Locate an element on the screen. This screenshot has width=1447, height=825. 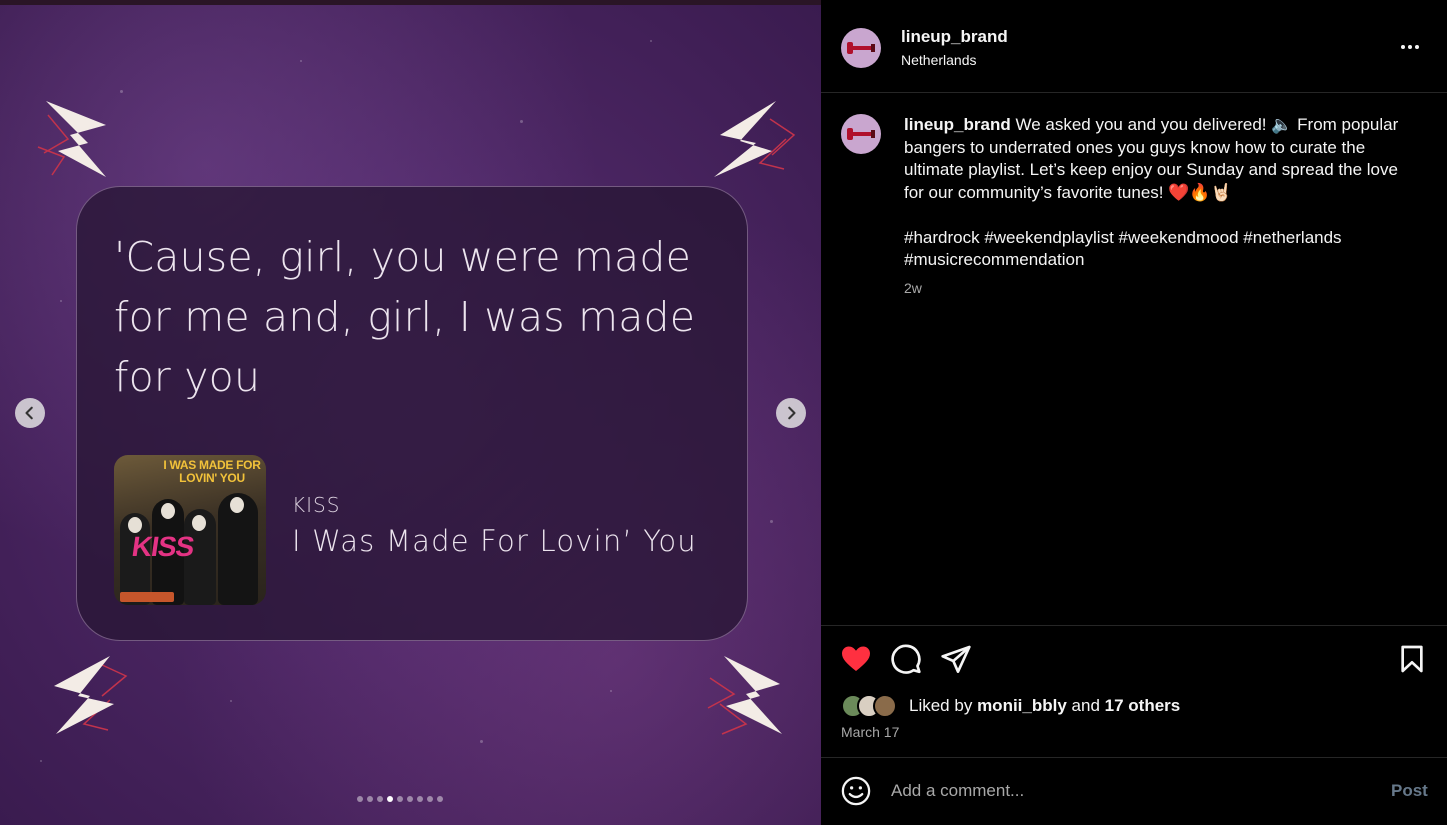
post-date: March 17 is located at coordinates (870, 732).